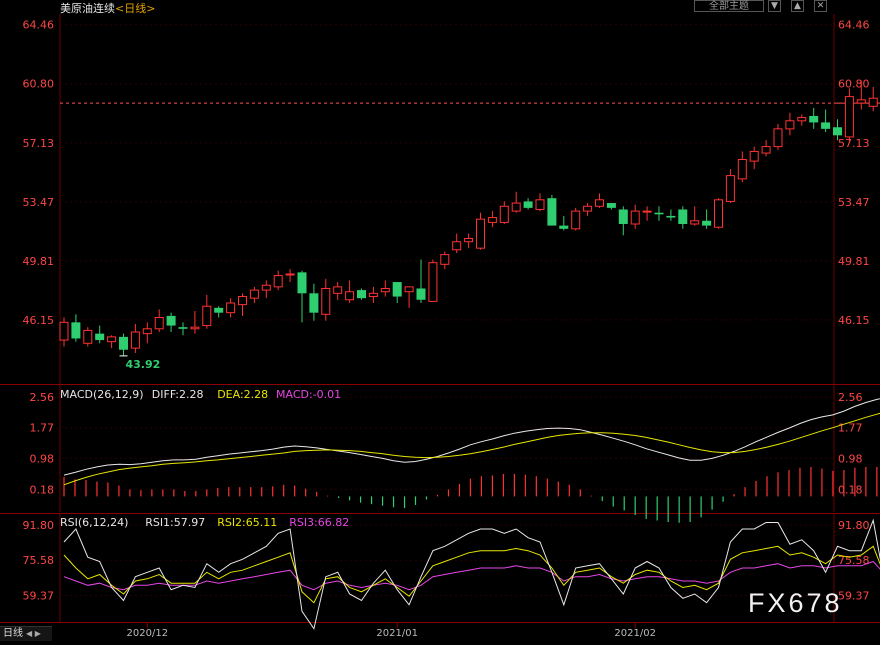  Describe the element at coordinates (308, 394) in the screenshot. I see `macd-legend-macd: MACD:-0.01` at that location.